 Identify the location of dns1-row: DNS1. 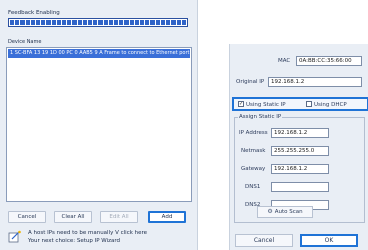
(301, 187).